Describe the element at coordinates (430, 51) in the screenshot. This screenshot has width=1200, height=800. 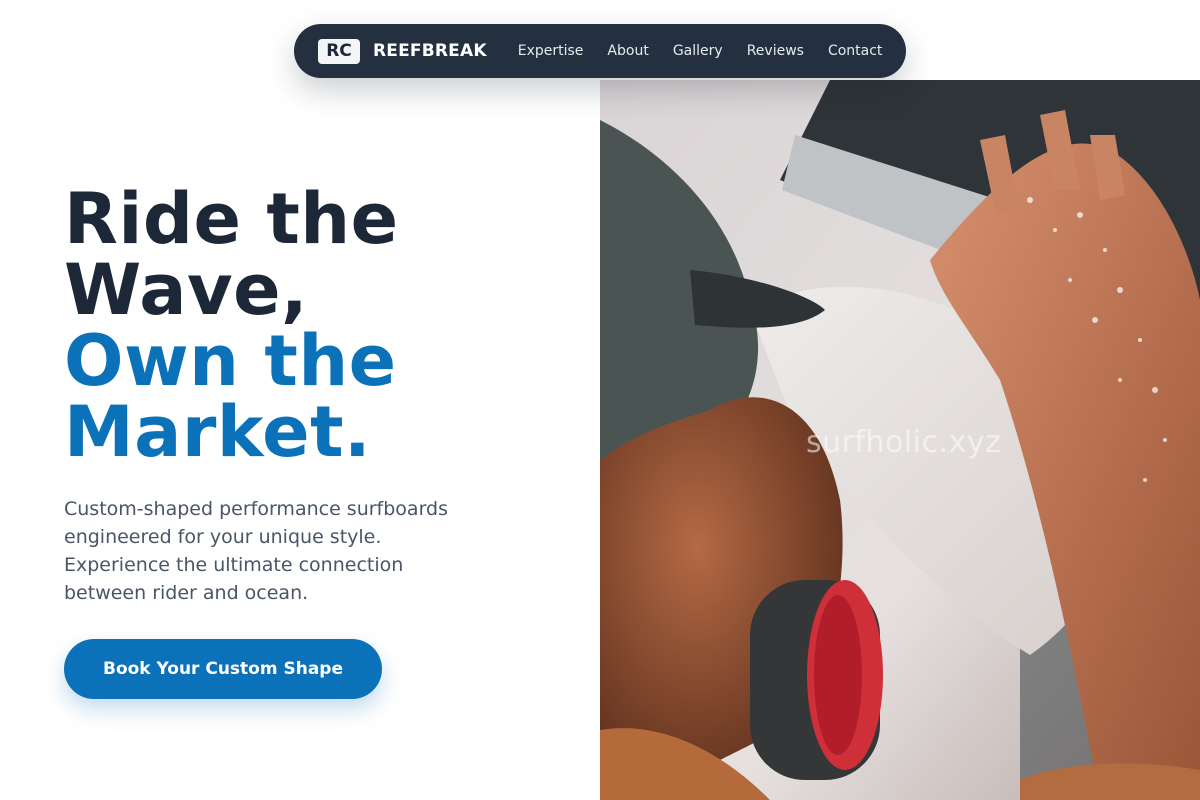
I see `brand-name: REEFBREAK` at that location.